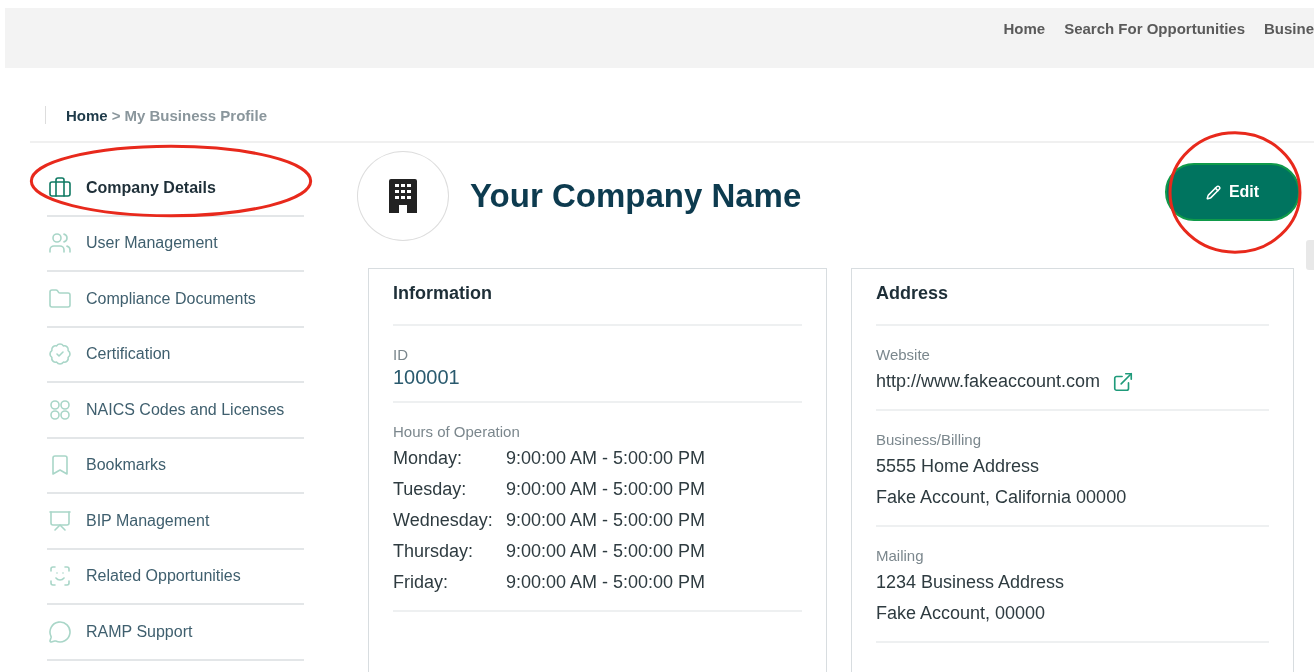  What do you see at coordinates (428, 458) in the screenshot?
I see `day-label: Monday:` at bounding box center [428, 458].